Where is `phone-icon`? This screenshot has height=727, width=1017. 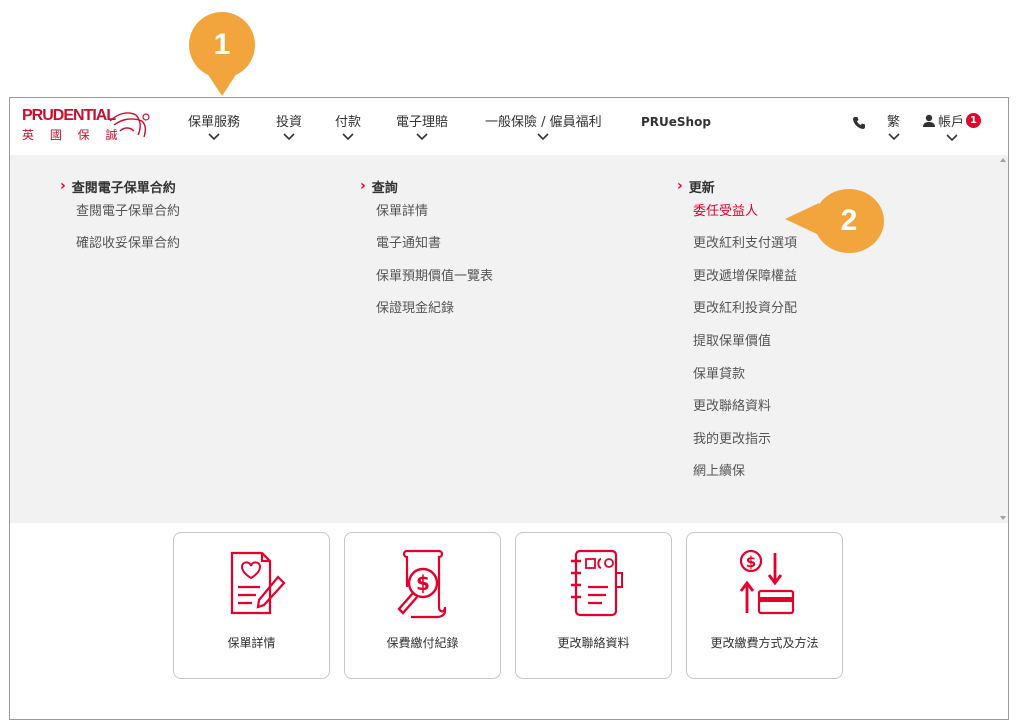 phone-icon is located at coordinates (859, 123).